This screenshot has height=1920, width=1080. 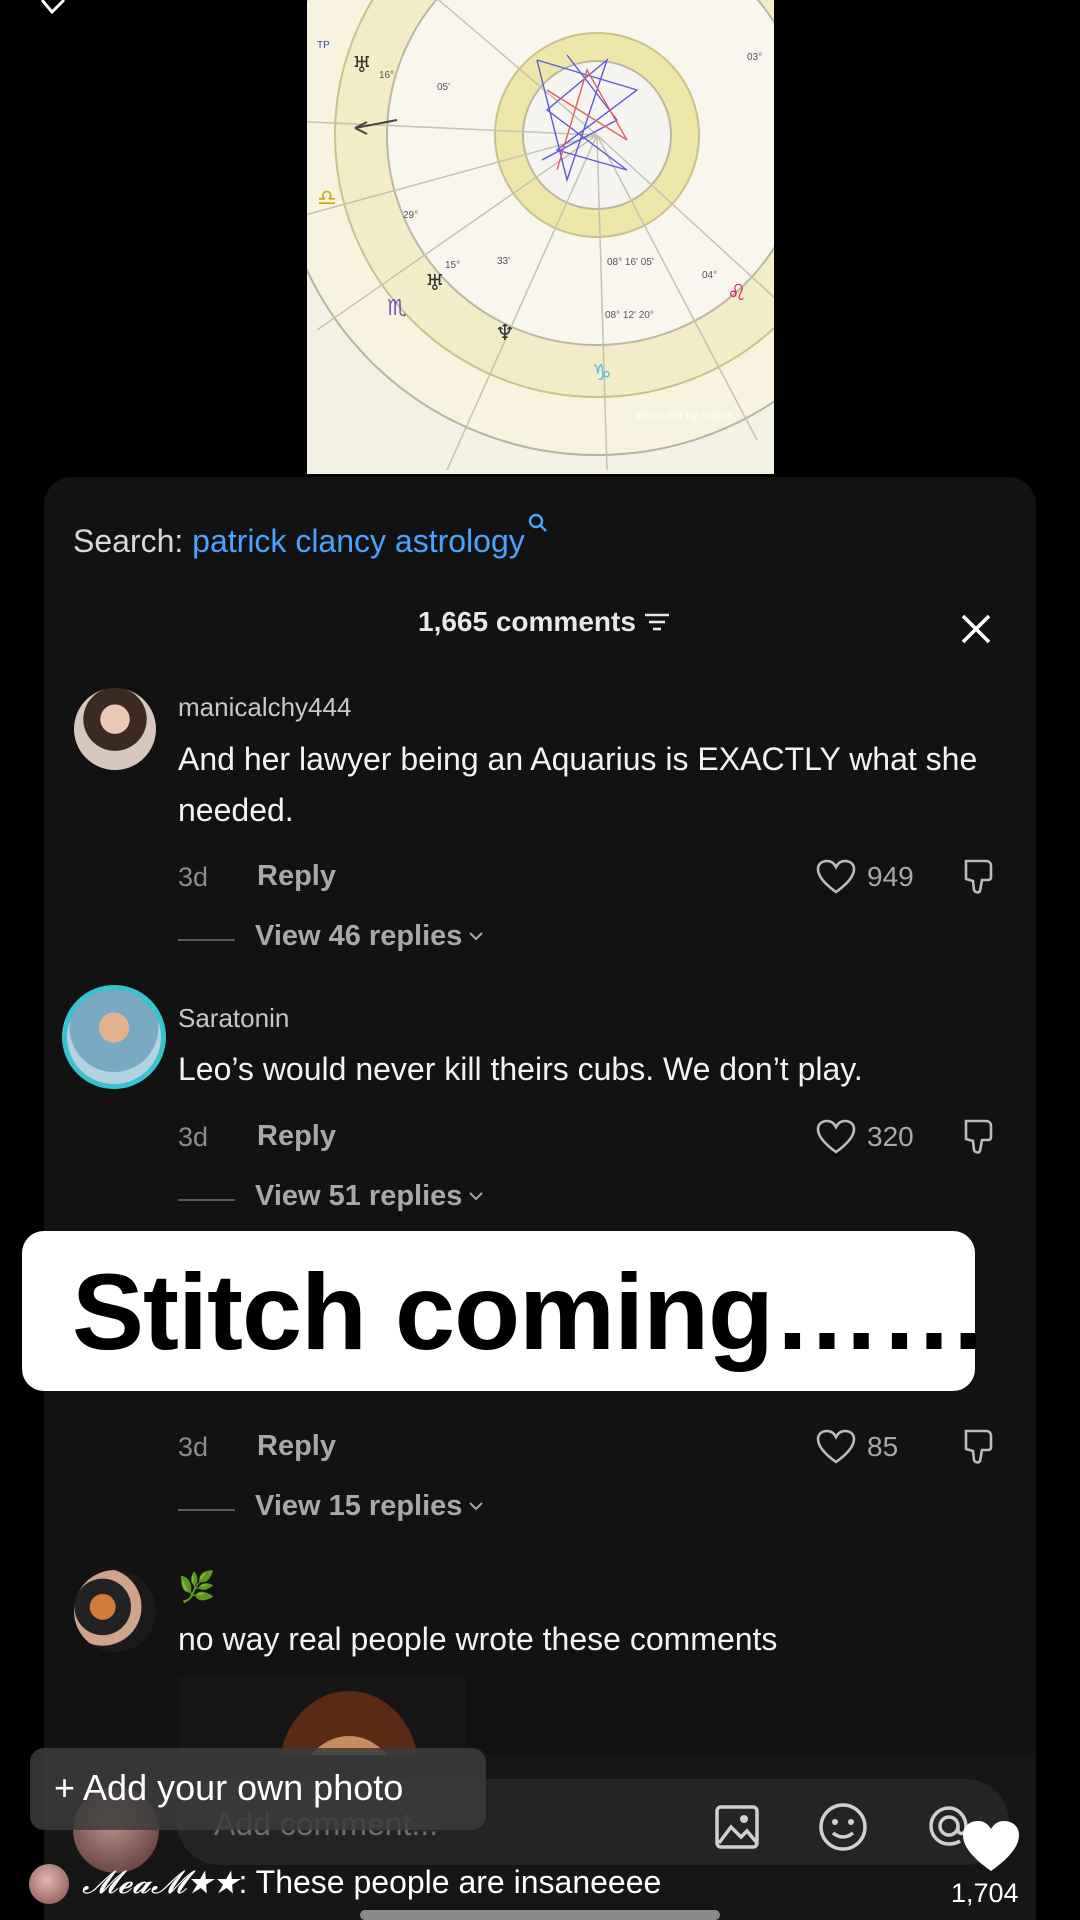 I want to click on comments-count-header: 1,665 comments, so click(x=545, y=622).